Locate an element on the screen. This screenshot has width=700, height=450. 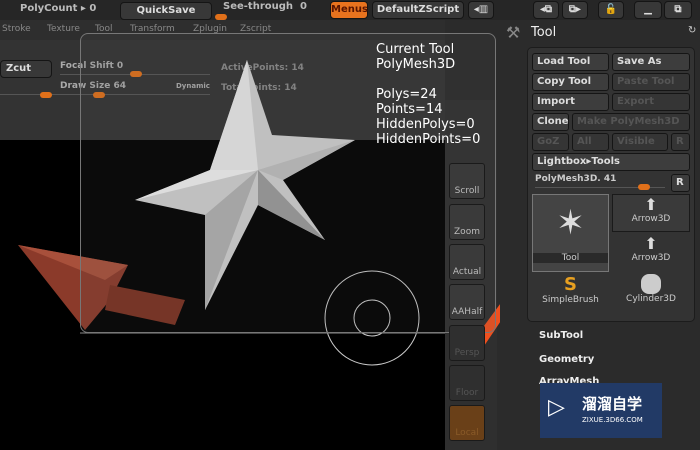
goz-button: GoZ is located at coordinates (550, 142).